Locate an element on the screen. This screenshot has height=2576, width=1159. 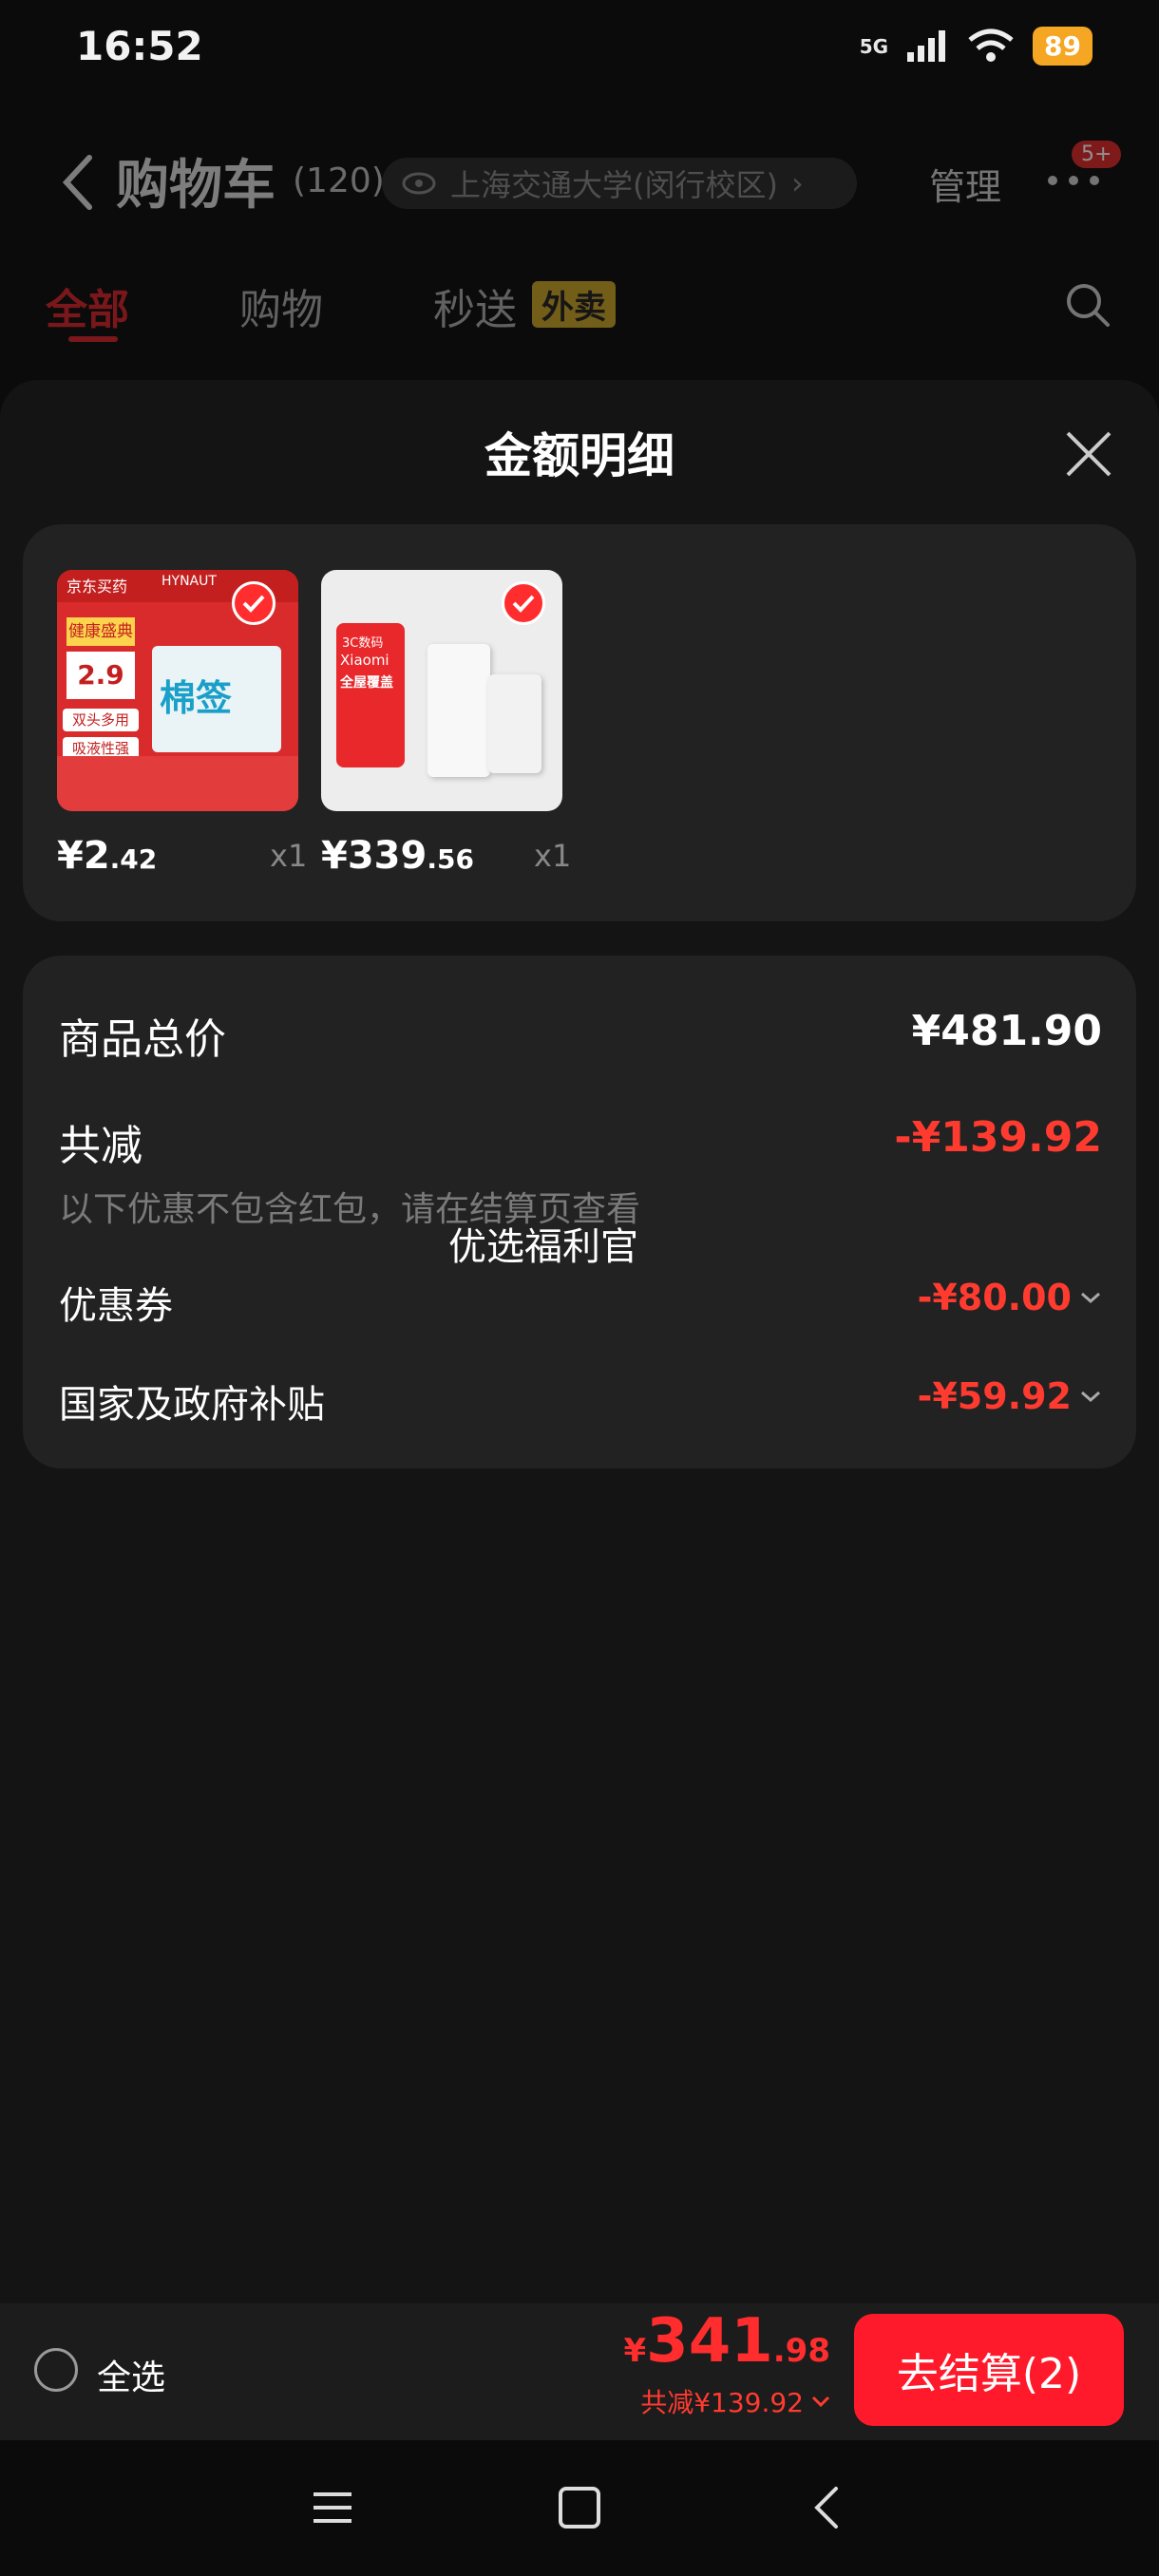
total-discount-toggle: 共减¥139.92 is located at coordinates (735, 2401).